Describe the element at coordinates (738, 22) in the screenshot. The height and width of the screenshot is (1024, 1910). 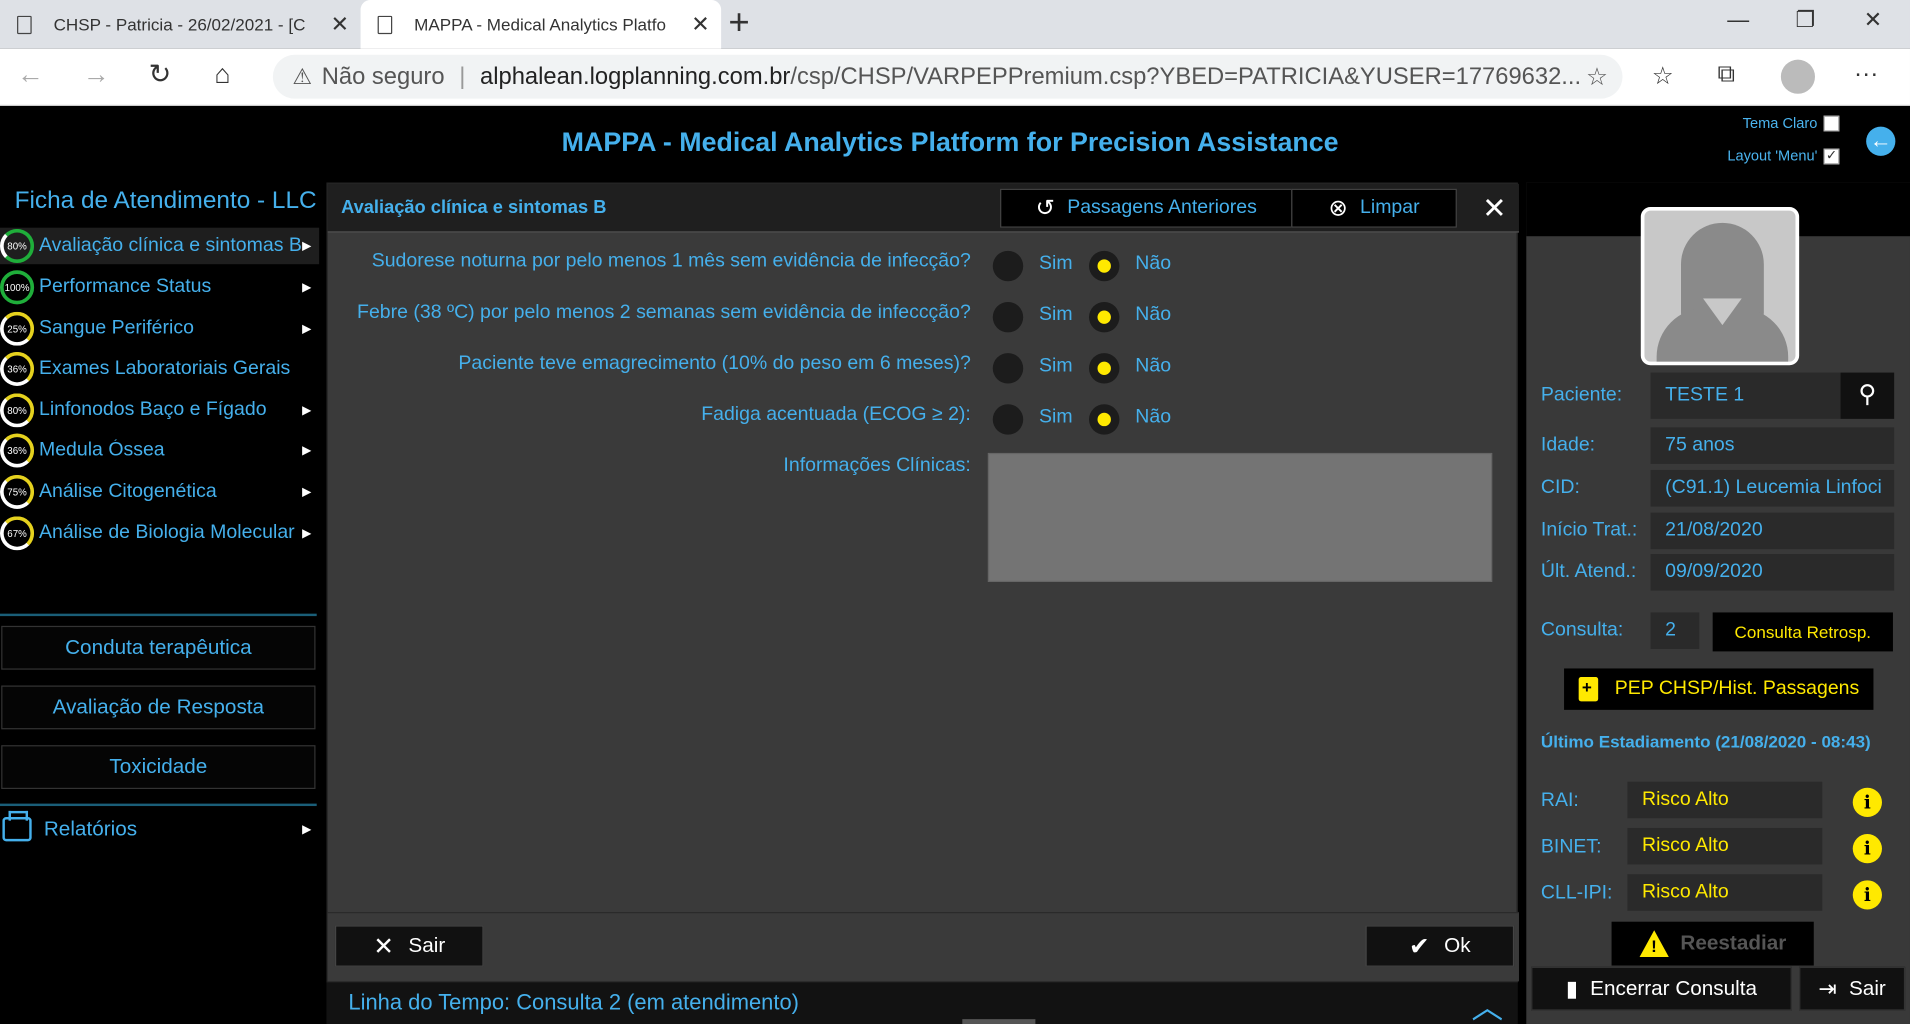
I see `new-tab-icon: +` at that location.